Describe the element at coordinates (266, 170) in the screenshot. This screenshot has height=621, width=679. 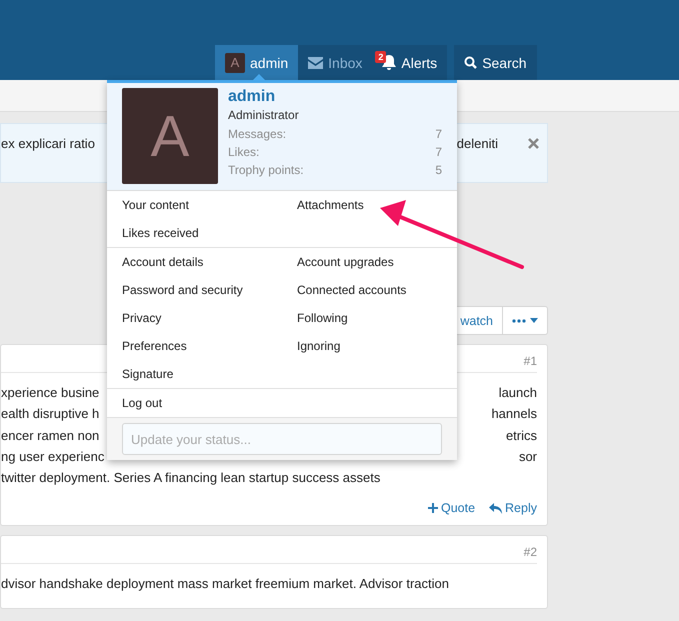
I see `stat-label: Trophy points:` at that location.